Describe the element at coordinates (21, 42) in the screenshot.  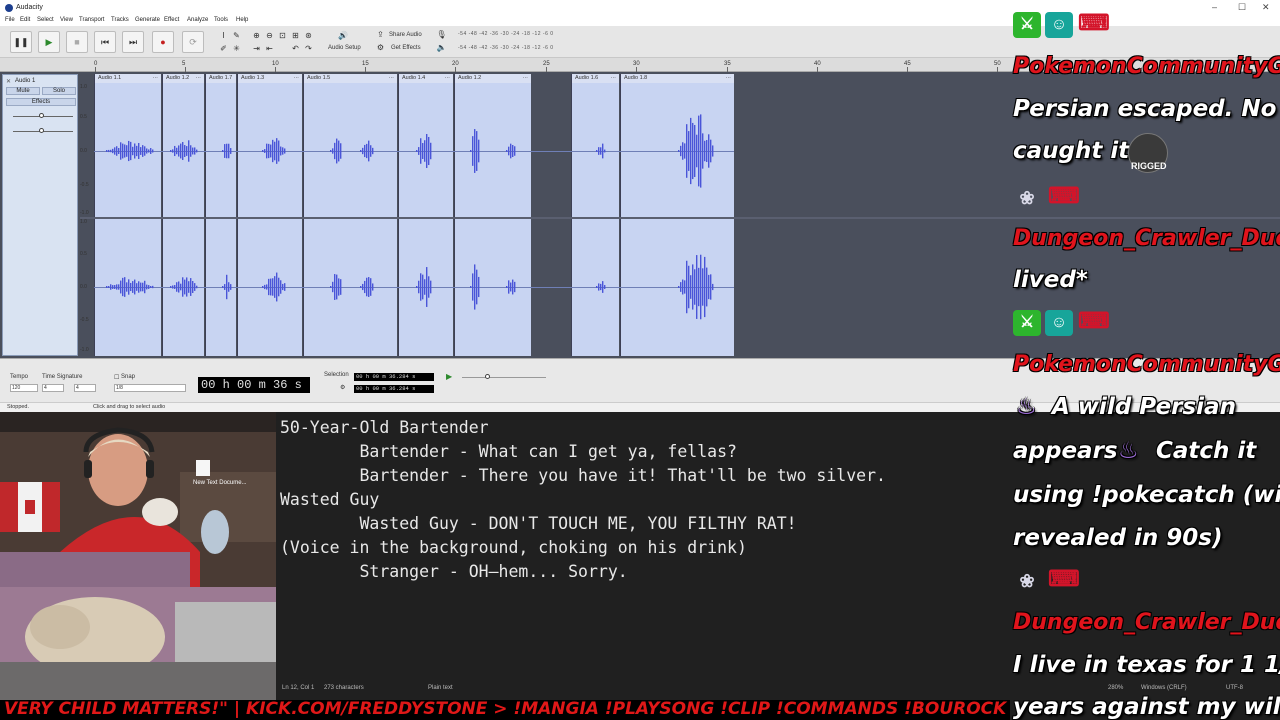
I see `pause-button: ❚❚` at that location.